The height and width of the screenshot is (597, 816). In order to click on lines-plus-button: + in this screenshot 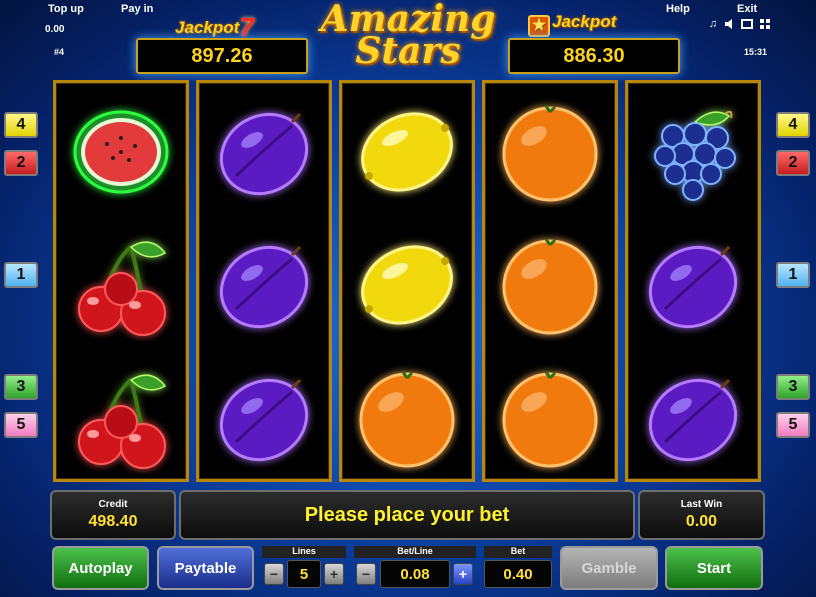, I will do `click(334, 574)`.